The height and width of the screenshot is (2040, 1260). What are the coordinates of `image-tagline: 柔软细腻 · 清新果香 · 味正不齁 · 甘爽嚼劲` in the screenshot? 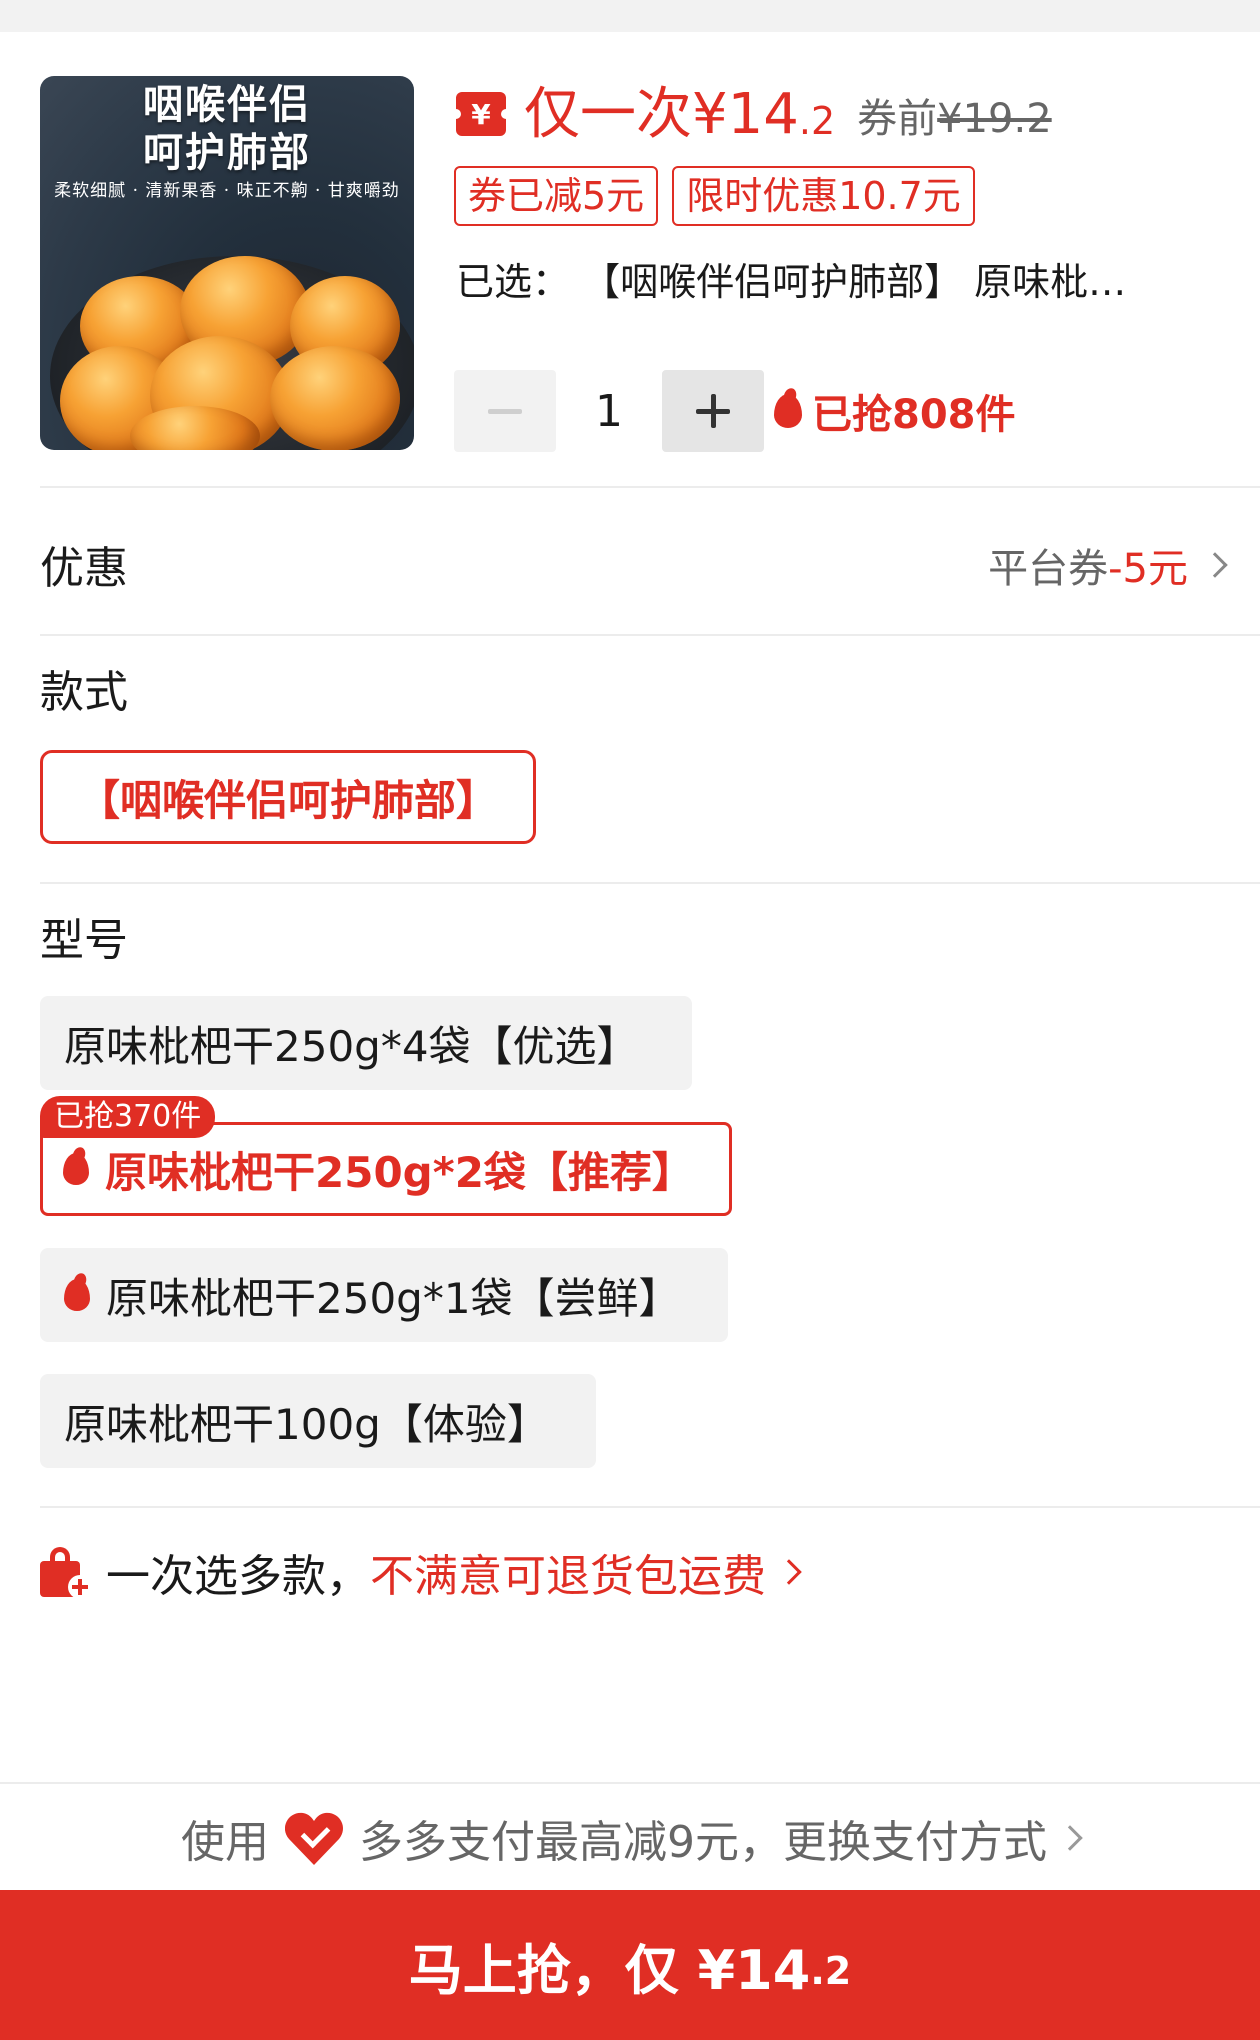 It's located at (227, 191).